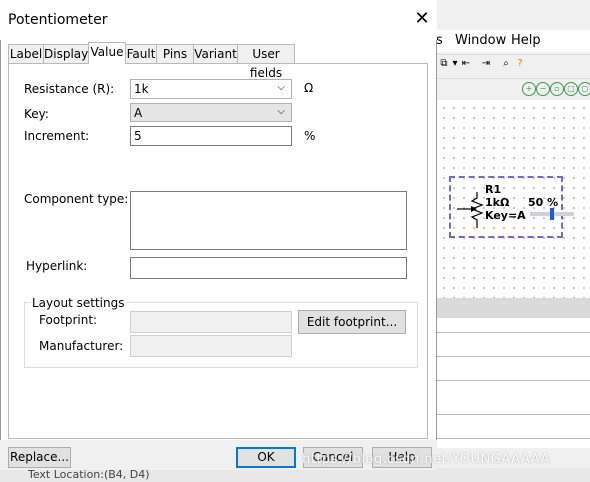 The height and width of the screenshot is (482, 590). What do you see at coordinates (505, 215) in the screenshot?
I see `component-key: Key=A` at bounding box center [505, 215].